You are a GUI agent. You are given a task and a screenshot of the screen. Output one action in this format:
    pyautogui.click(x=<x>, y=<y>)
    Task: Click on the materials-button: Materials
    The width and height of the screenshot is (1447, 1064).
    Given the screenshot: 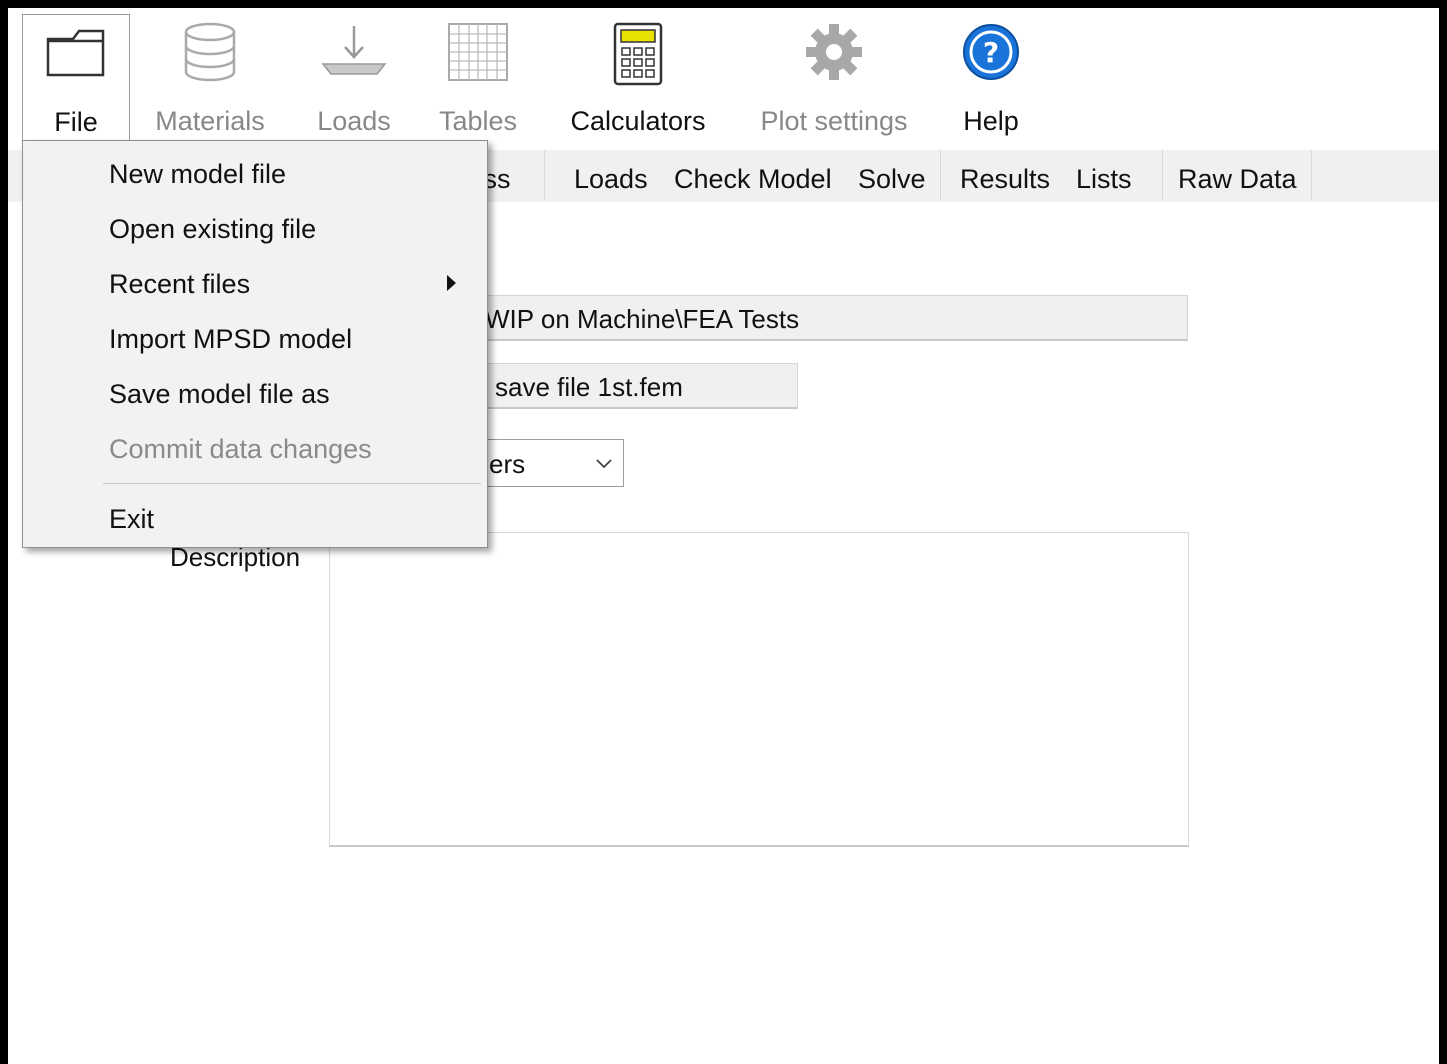 What is the action you would take?
    pyautogui.click(x=210, y=78)
    